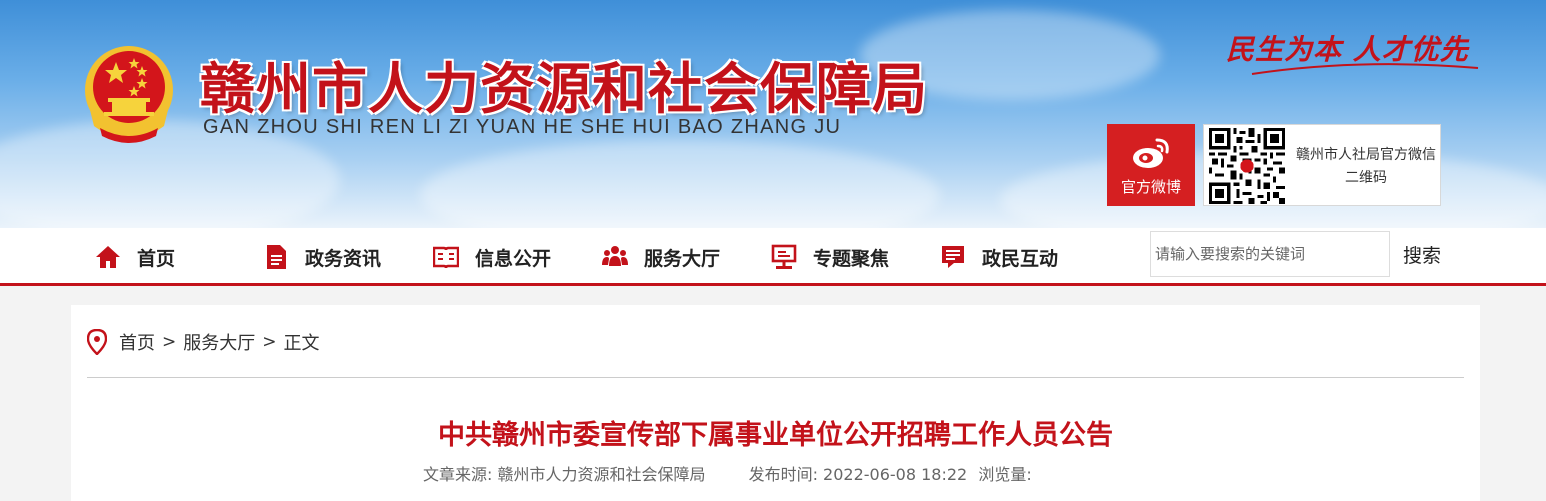 The image size is (1546, 501). What do you see at coordinates (219, 342) in the screenshot?
I see `breadcrumb-service-hall-link: 服务大厅` at bounding box center [219, 342].